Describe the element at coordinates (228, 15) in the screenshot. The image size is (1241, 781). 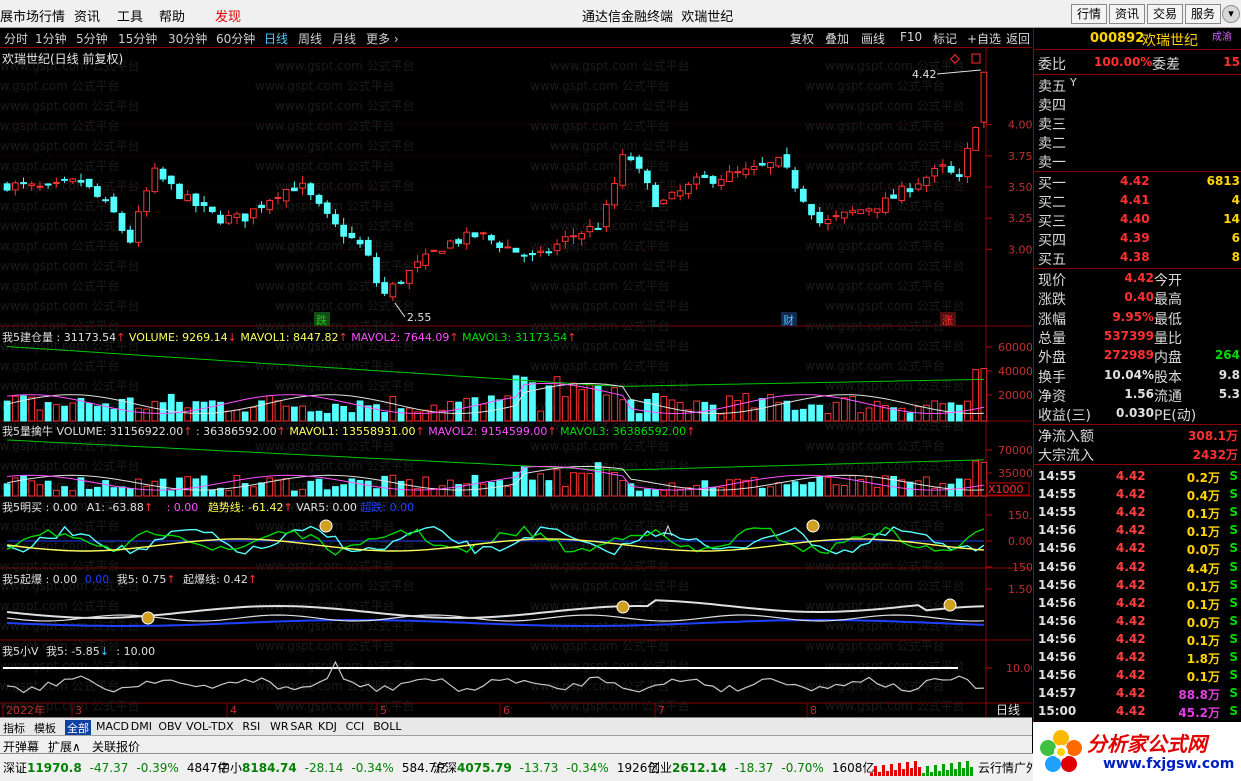
I see `menu-discover: 发现` at that location.